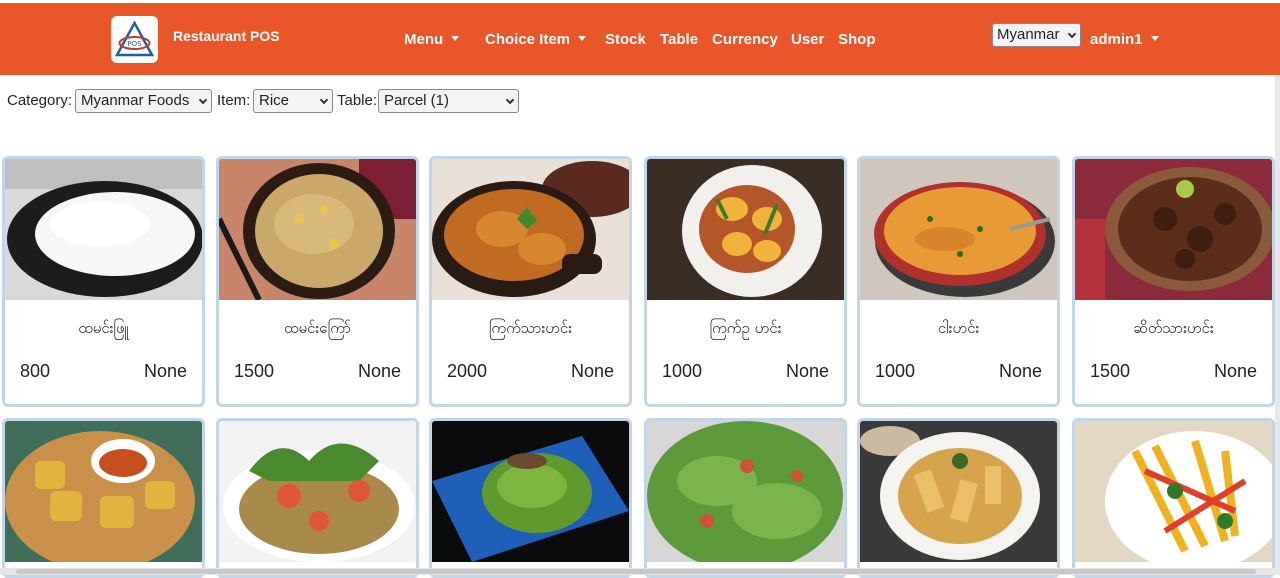  I want to click on product-card: ကြက်ဥ ဟင်း 1000 None, so click(745, 281).